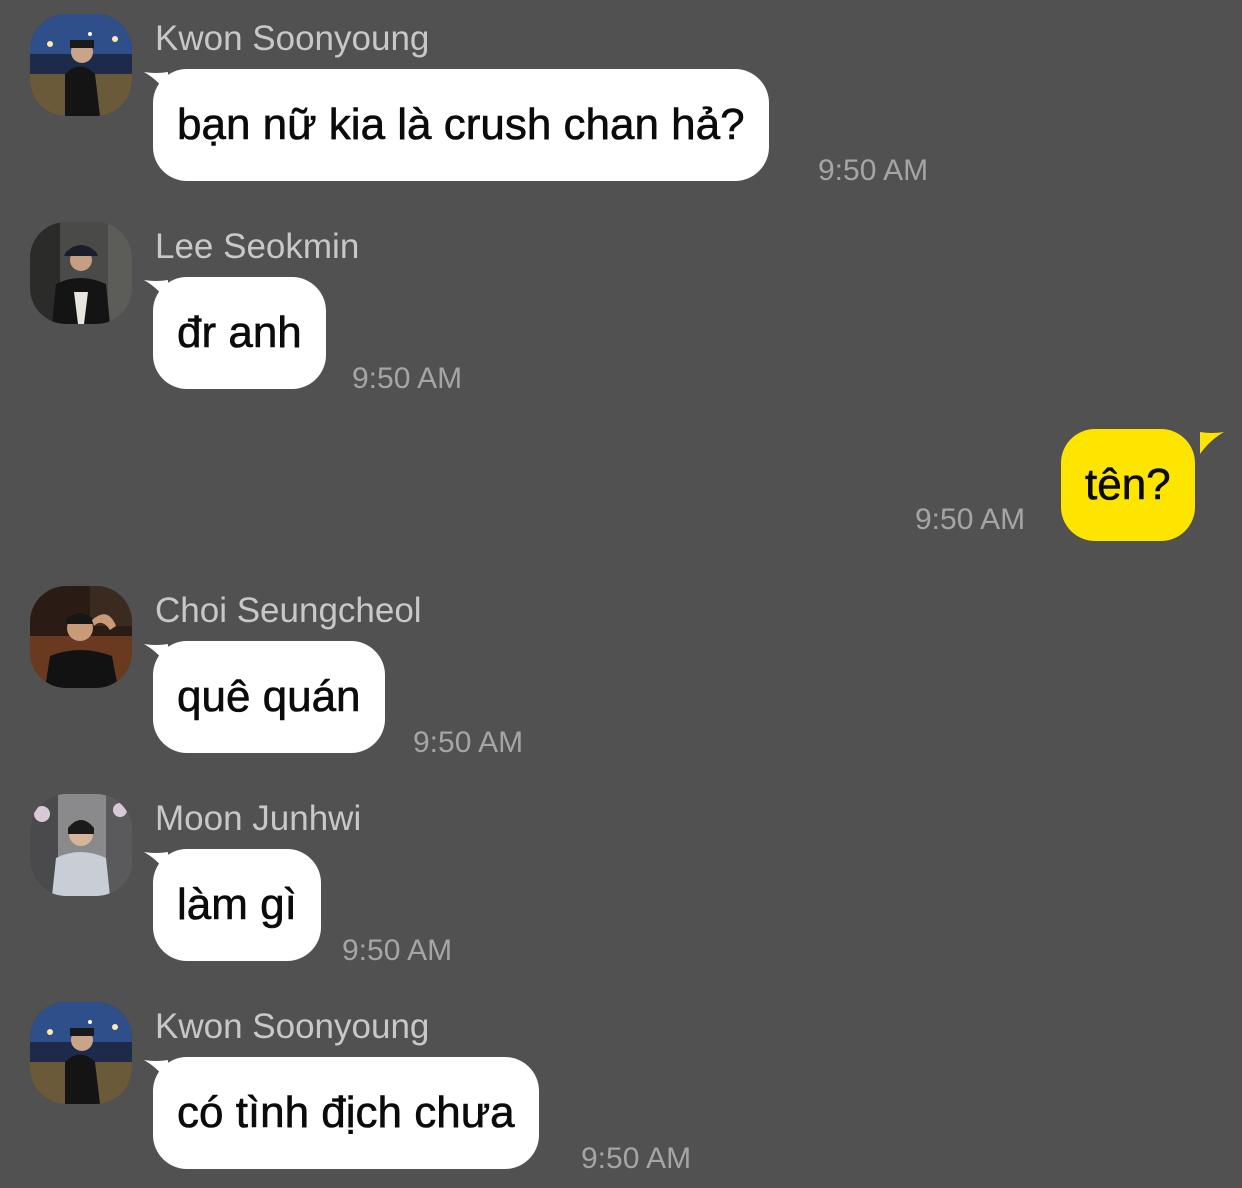 Image resolution: width=1242 pixels, height=1188 pixels. I want to click on message-bubble: quê quán, so click(269, 697).